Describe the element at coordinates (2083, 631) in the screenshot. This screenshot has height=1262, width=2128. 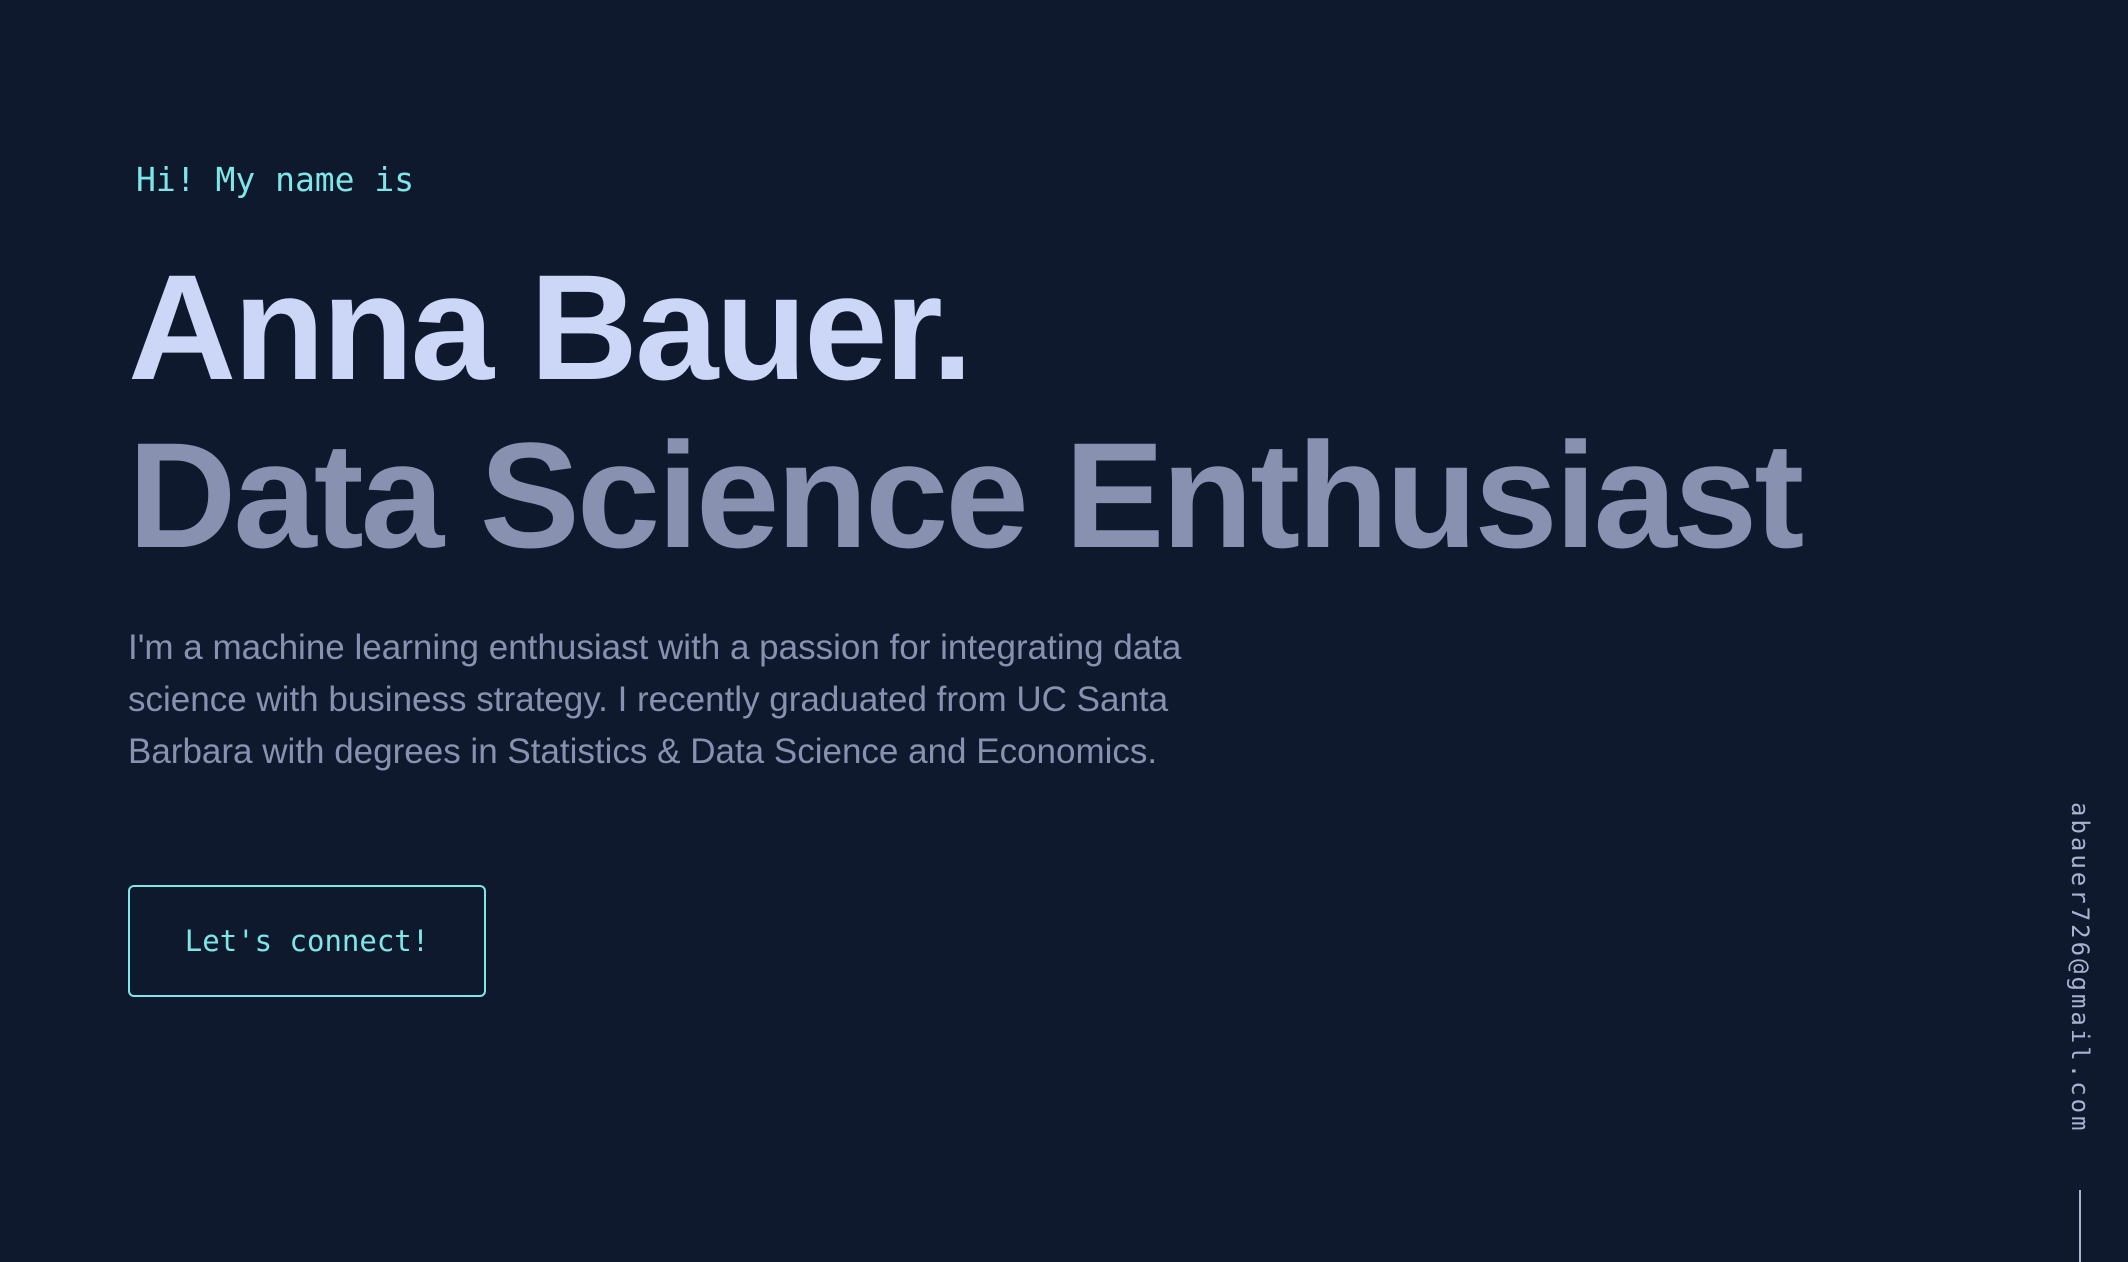
I see `side-email-bar: abauer726@gmail.com` at that location.